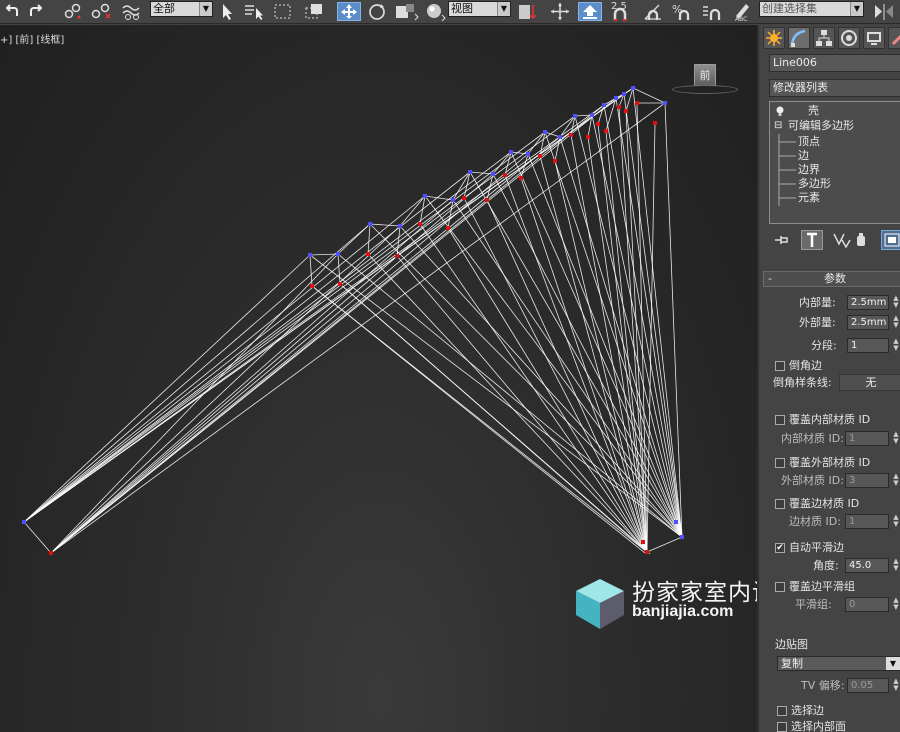 The image size is (900, 732). I want to click on edge-mat-id-spinner: ▲ ▼, so click(895, 521).